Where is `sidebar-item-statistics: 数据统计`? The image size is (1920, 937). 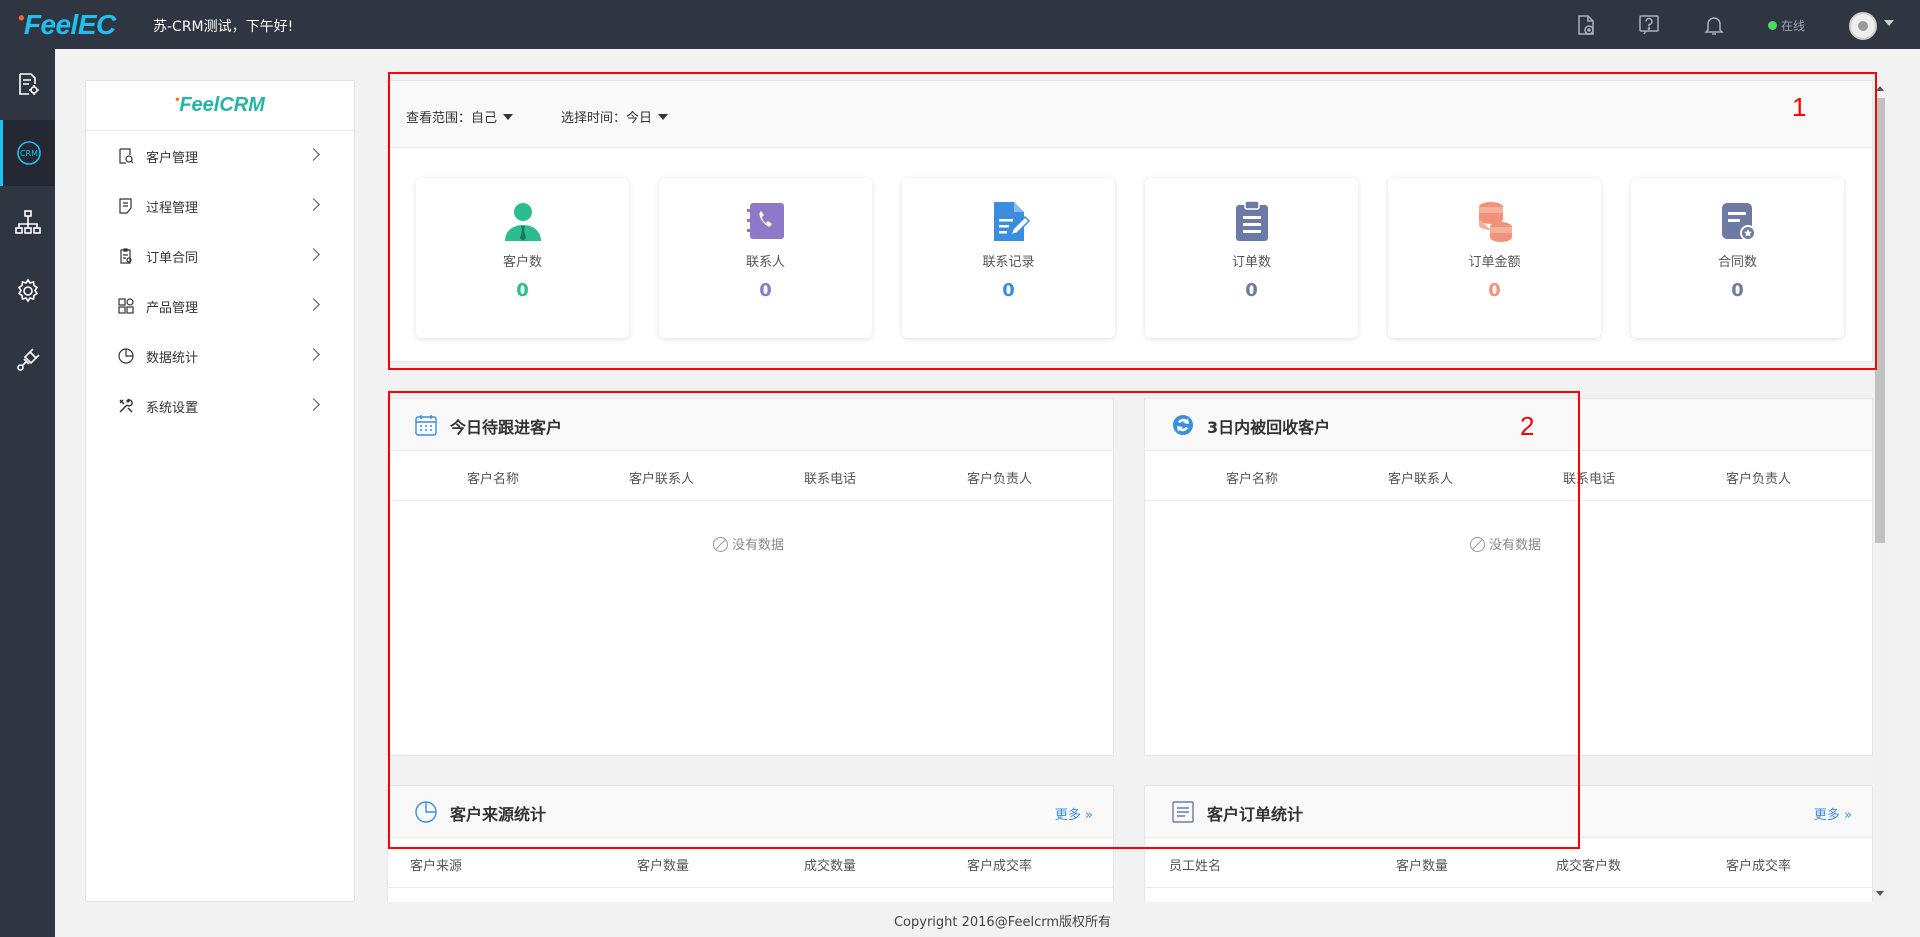 sidebar-item-statistics: 数据统计 is located at coordinates (220, 356).